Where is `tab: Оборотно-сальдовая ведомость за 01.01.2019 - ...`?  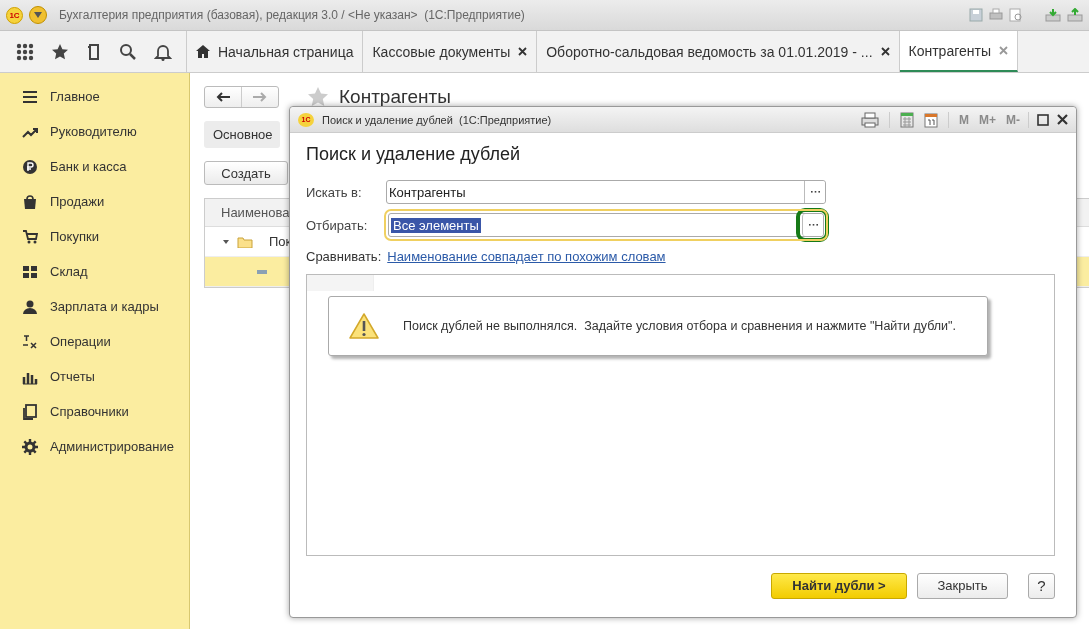 tab: Оборотно-сальдовая ведомость за 01.01.2019 - ... is located at coordinates (718, 51).